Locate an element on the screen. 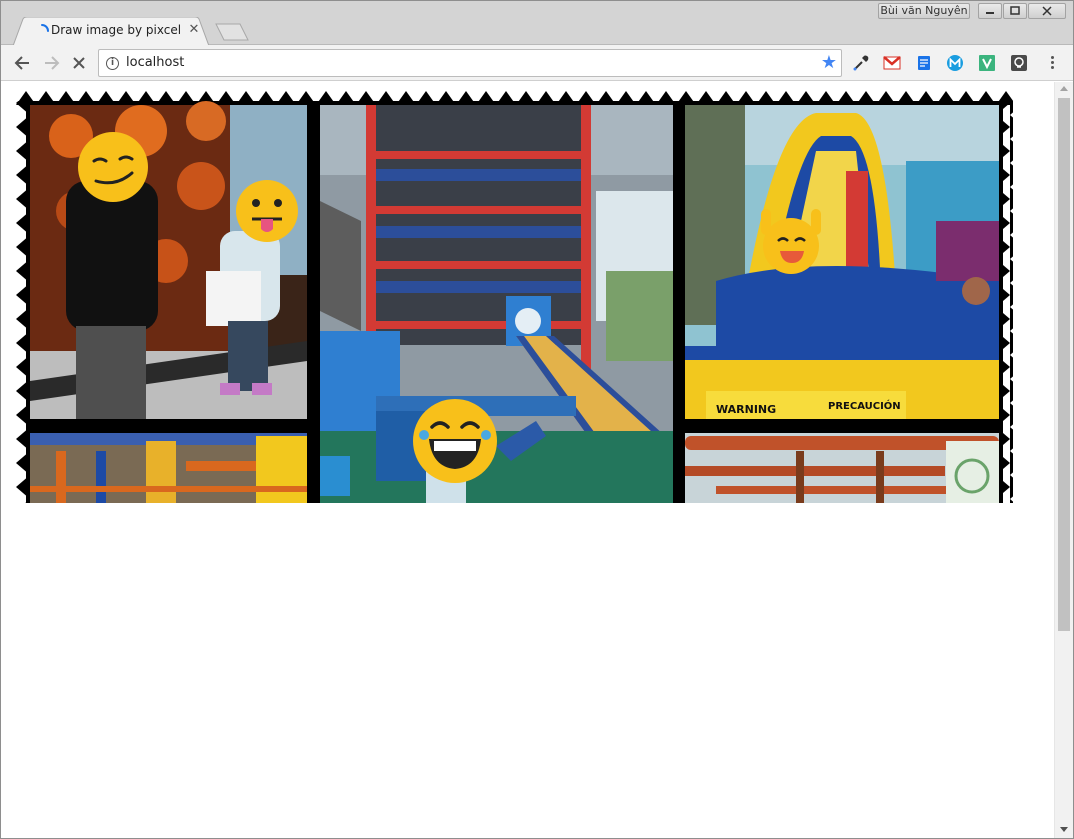 The height and width of the screenshot is (839, 1074). close-window-button is located at coordinates (1047, 11).